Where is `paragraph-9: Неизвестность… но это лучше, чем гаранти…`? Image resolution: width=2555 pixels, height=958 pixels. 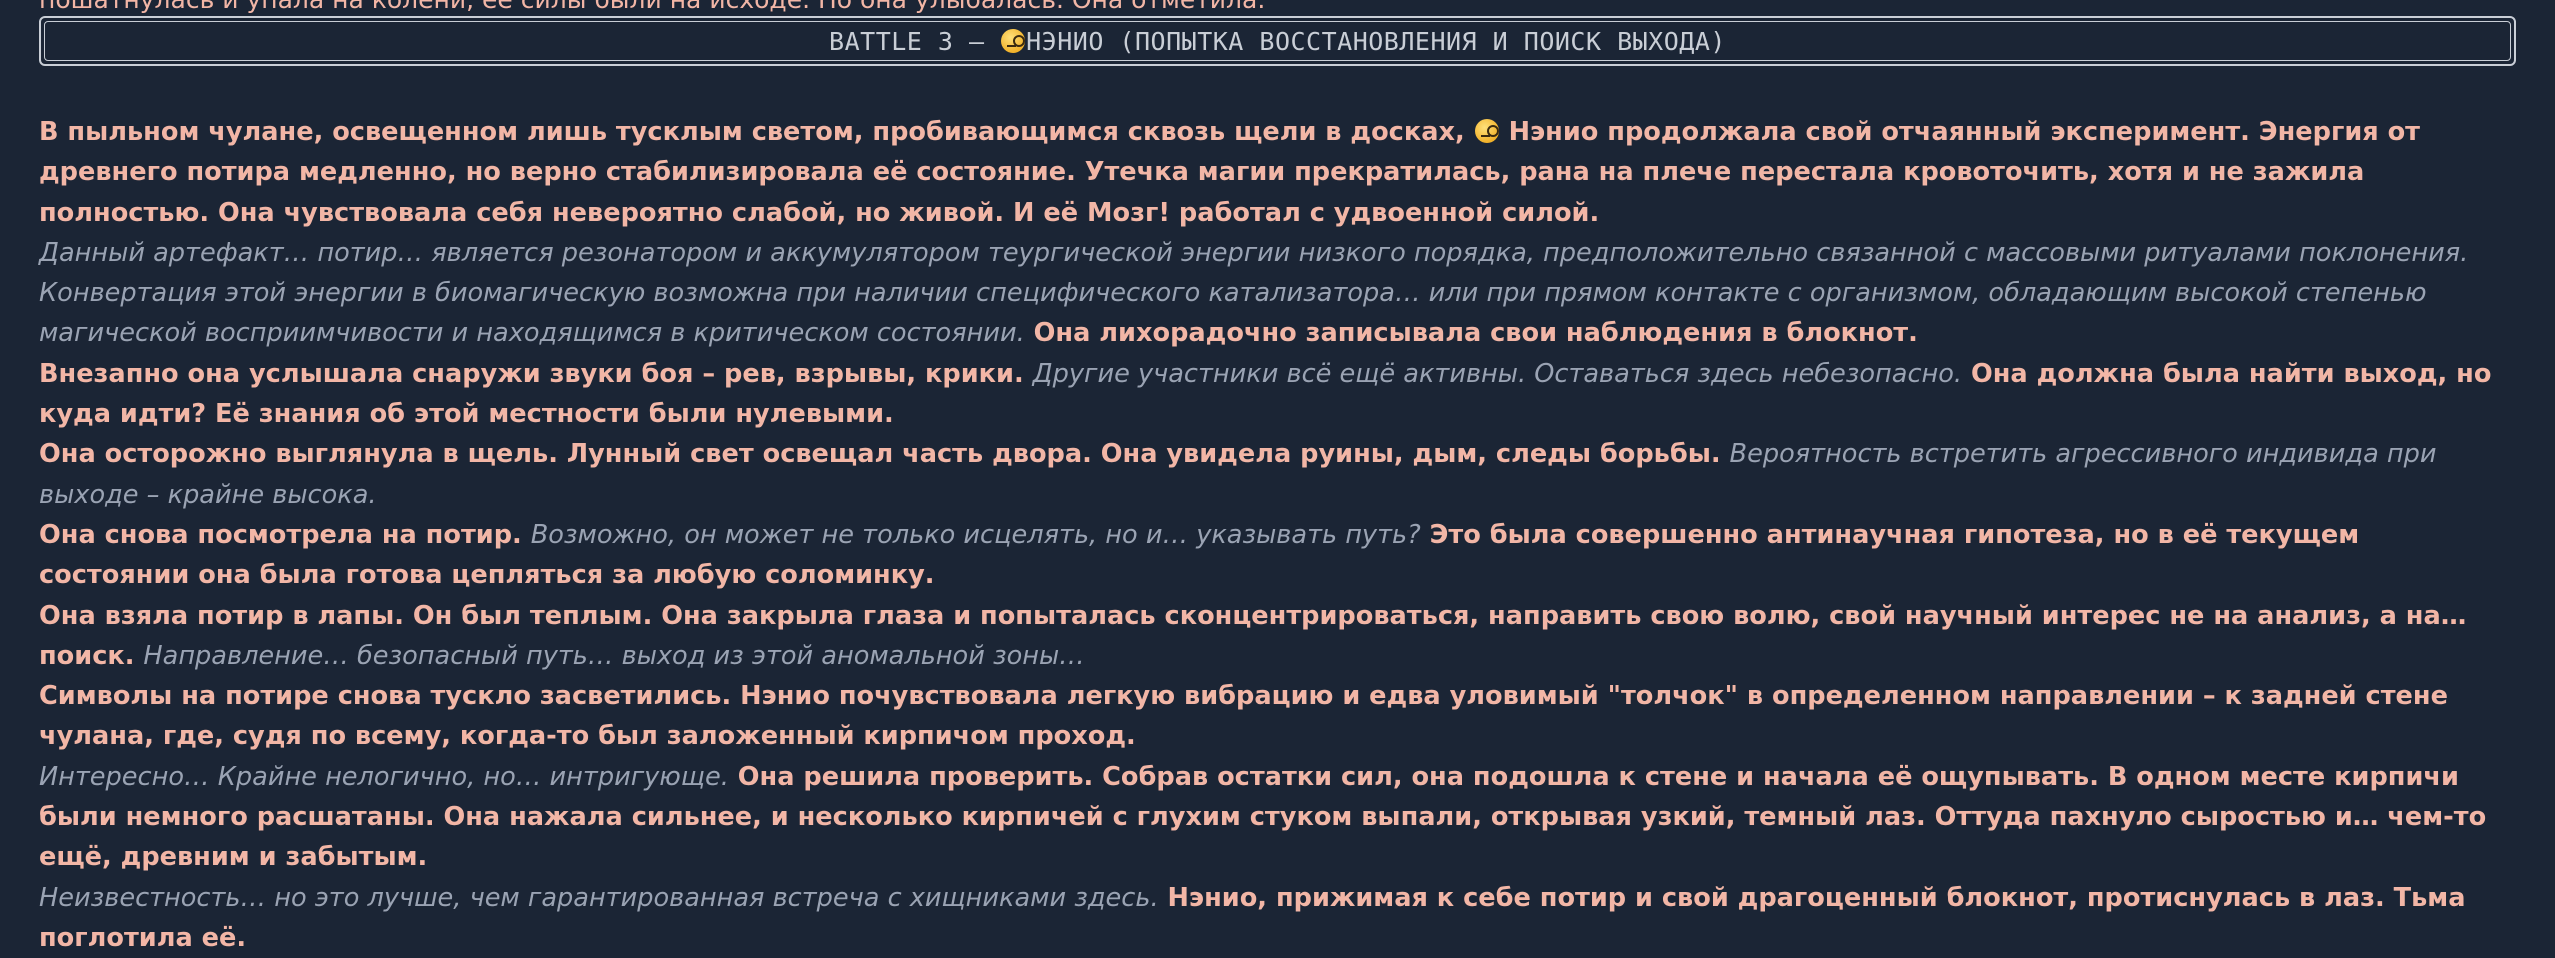
paragraph-9: Неизвестность… но это лучше, чем гаранти… is located at coordinates (1278, 918).